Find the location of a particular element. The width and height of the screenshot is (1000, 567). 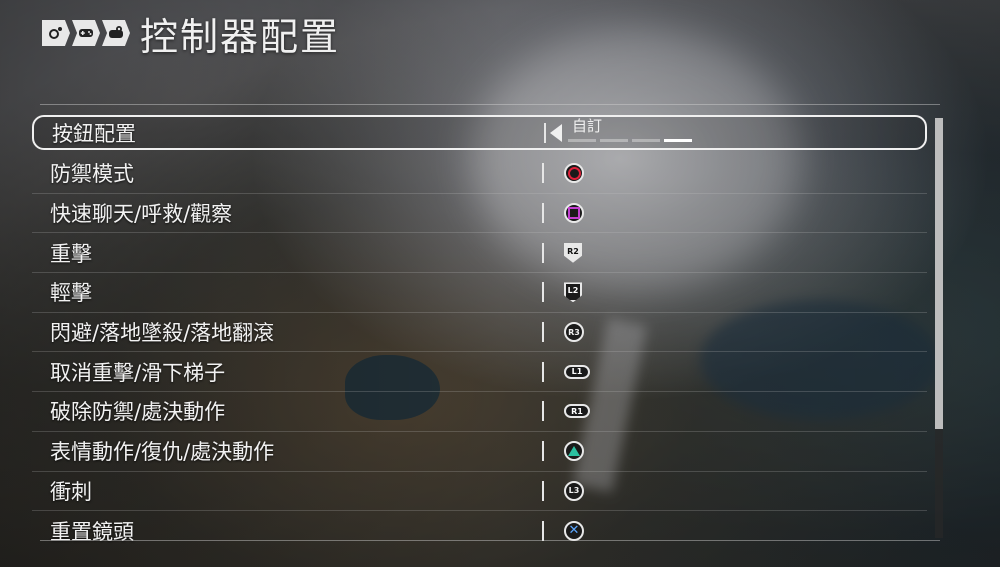

circle-button-icon is located at coordinates (574, 173).